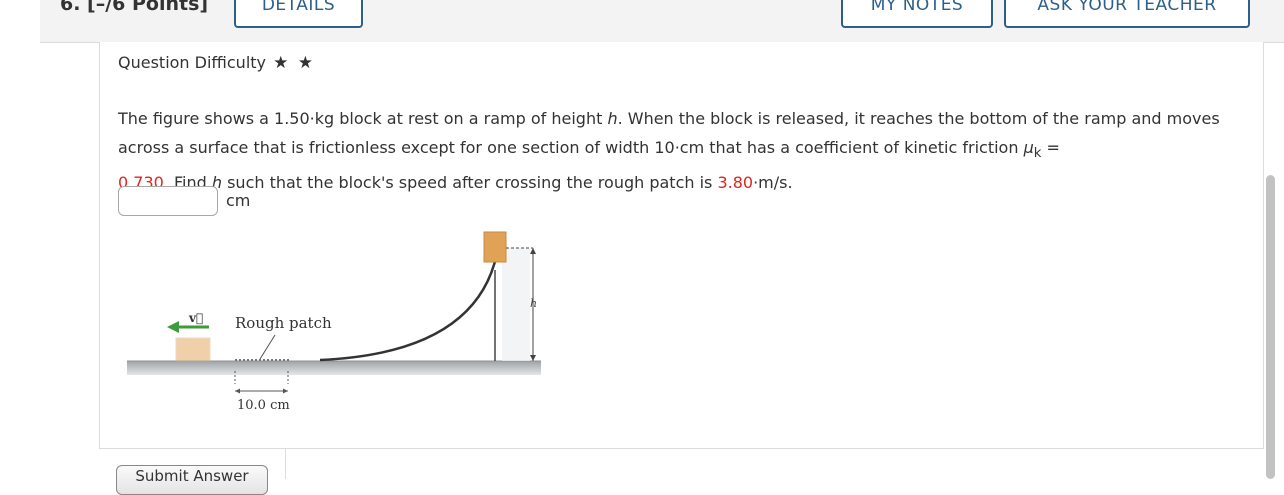  What do you see at coordinates (1028, 147) in the screenshot?
I see `mu-symbol: μ` at bounding box center [1028, 147].